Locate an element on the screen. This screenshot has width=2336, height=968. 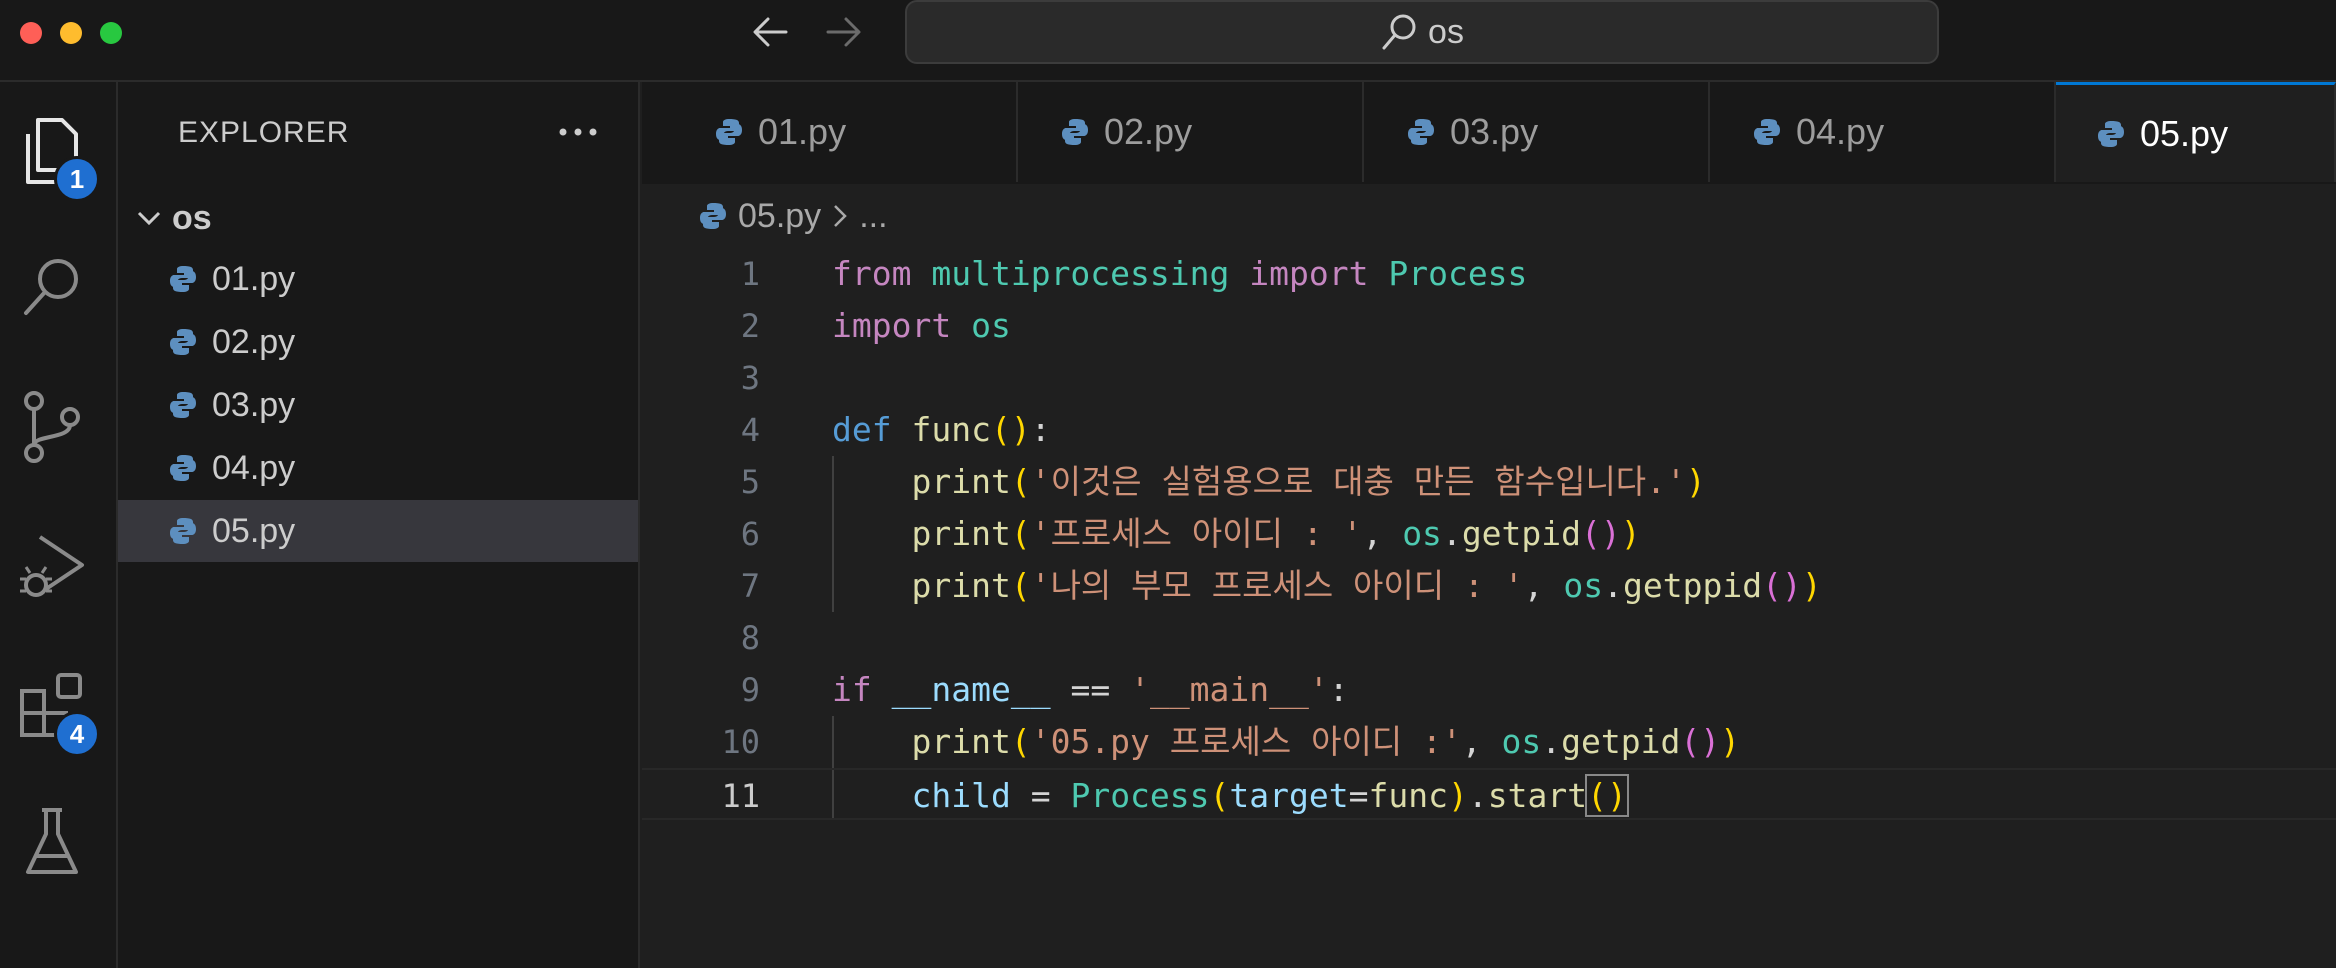
testing-view-button is located at coordinates (52, 842).